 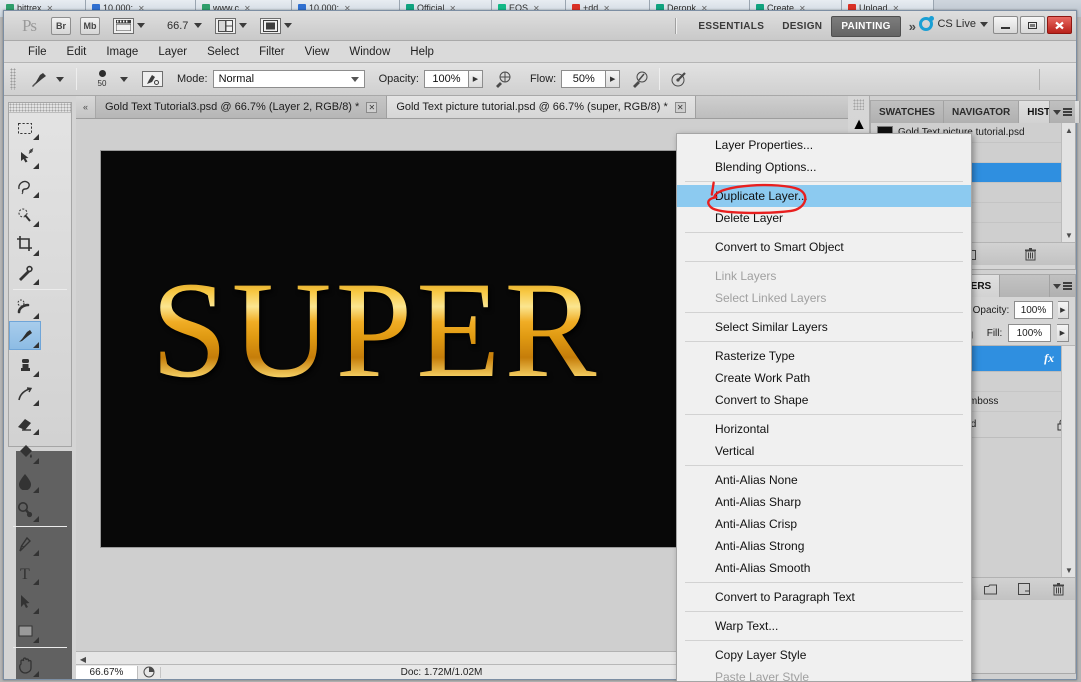 What do you see at coordinates (824, 502) in the screenshot?
I see `context-menu-item-anti-alias-sharp: Anti-Alias Sharp` at bounding box center [824, 502].